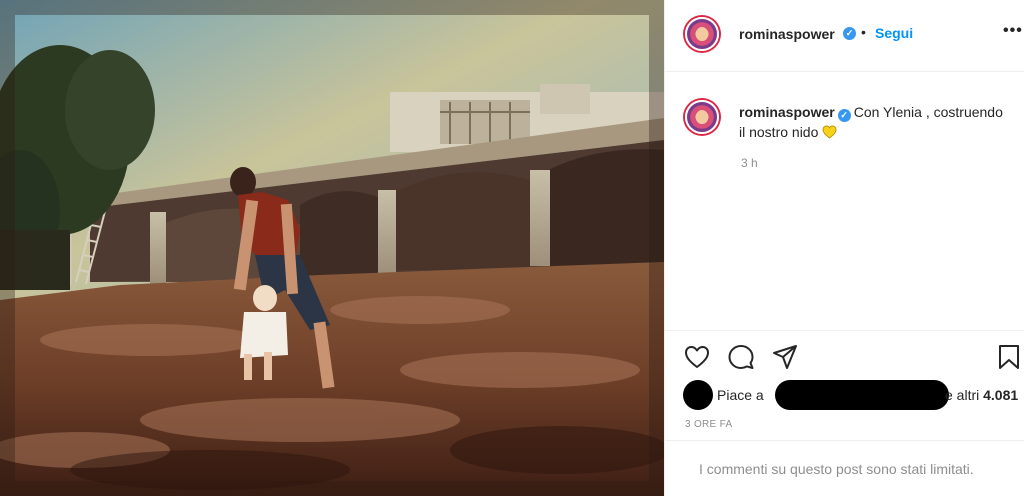 The width and height of the screenshot is (1024, 496). What do you see at coordinates (787, 112) in the screenshot?
I see `caption-username: rominaspower` at bounding box center [787, 112].